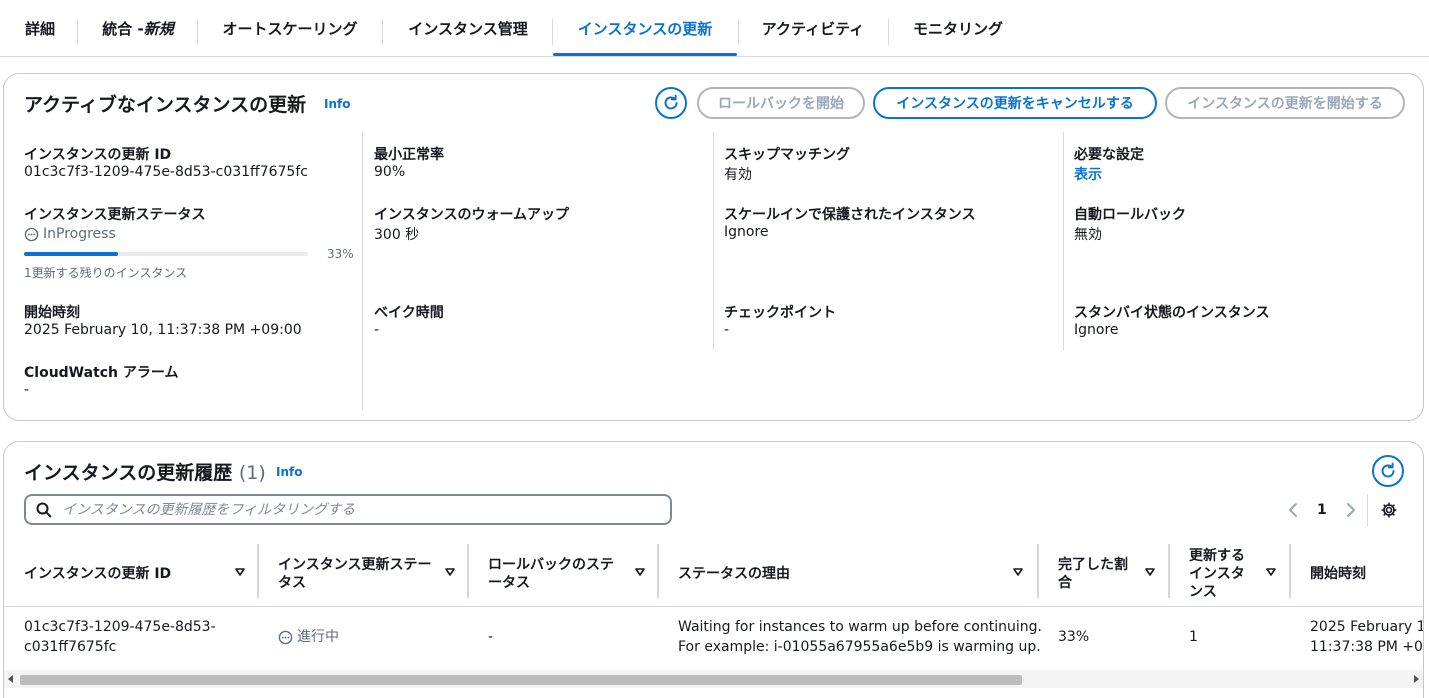 The height and width of the screenshot is (698, 1429). I want to click on tab-label: 統合 -, so click(123, 29).